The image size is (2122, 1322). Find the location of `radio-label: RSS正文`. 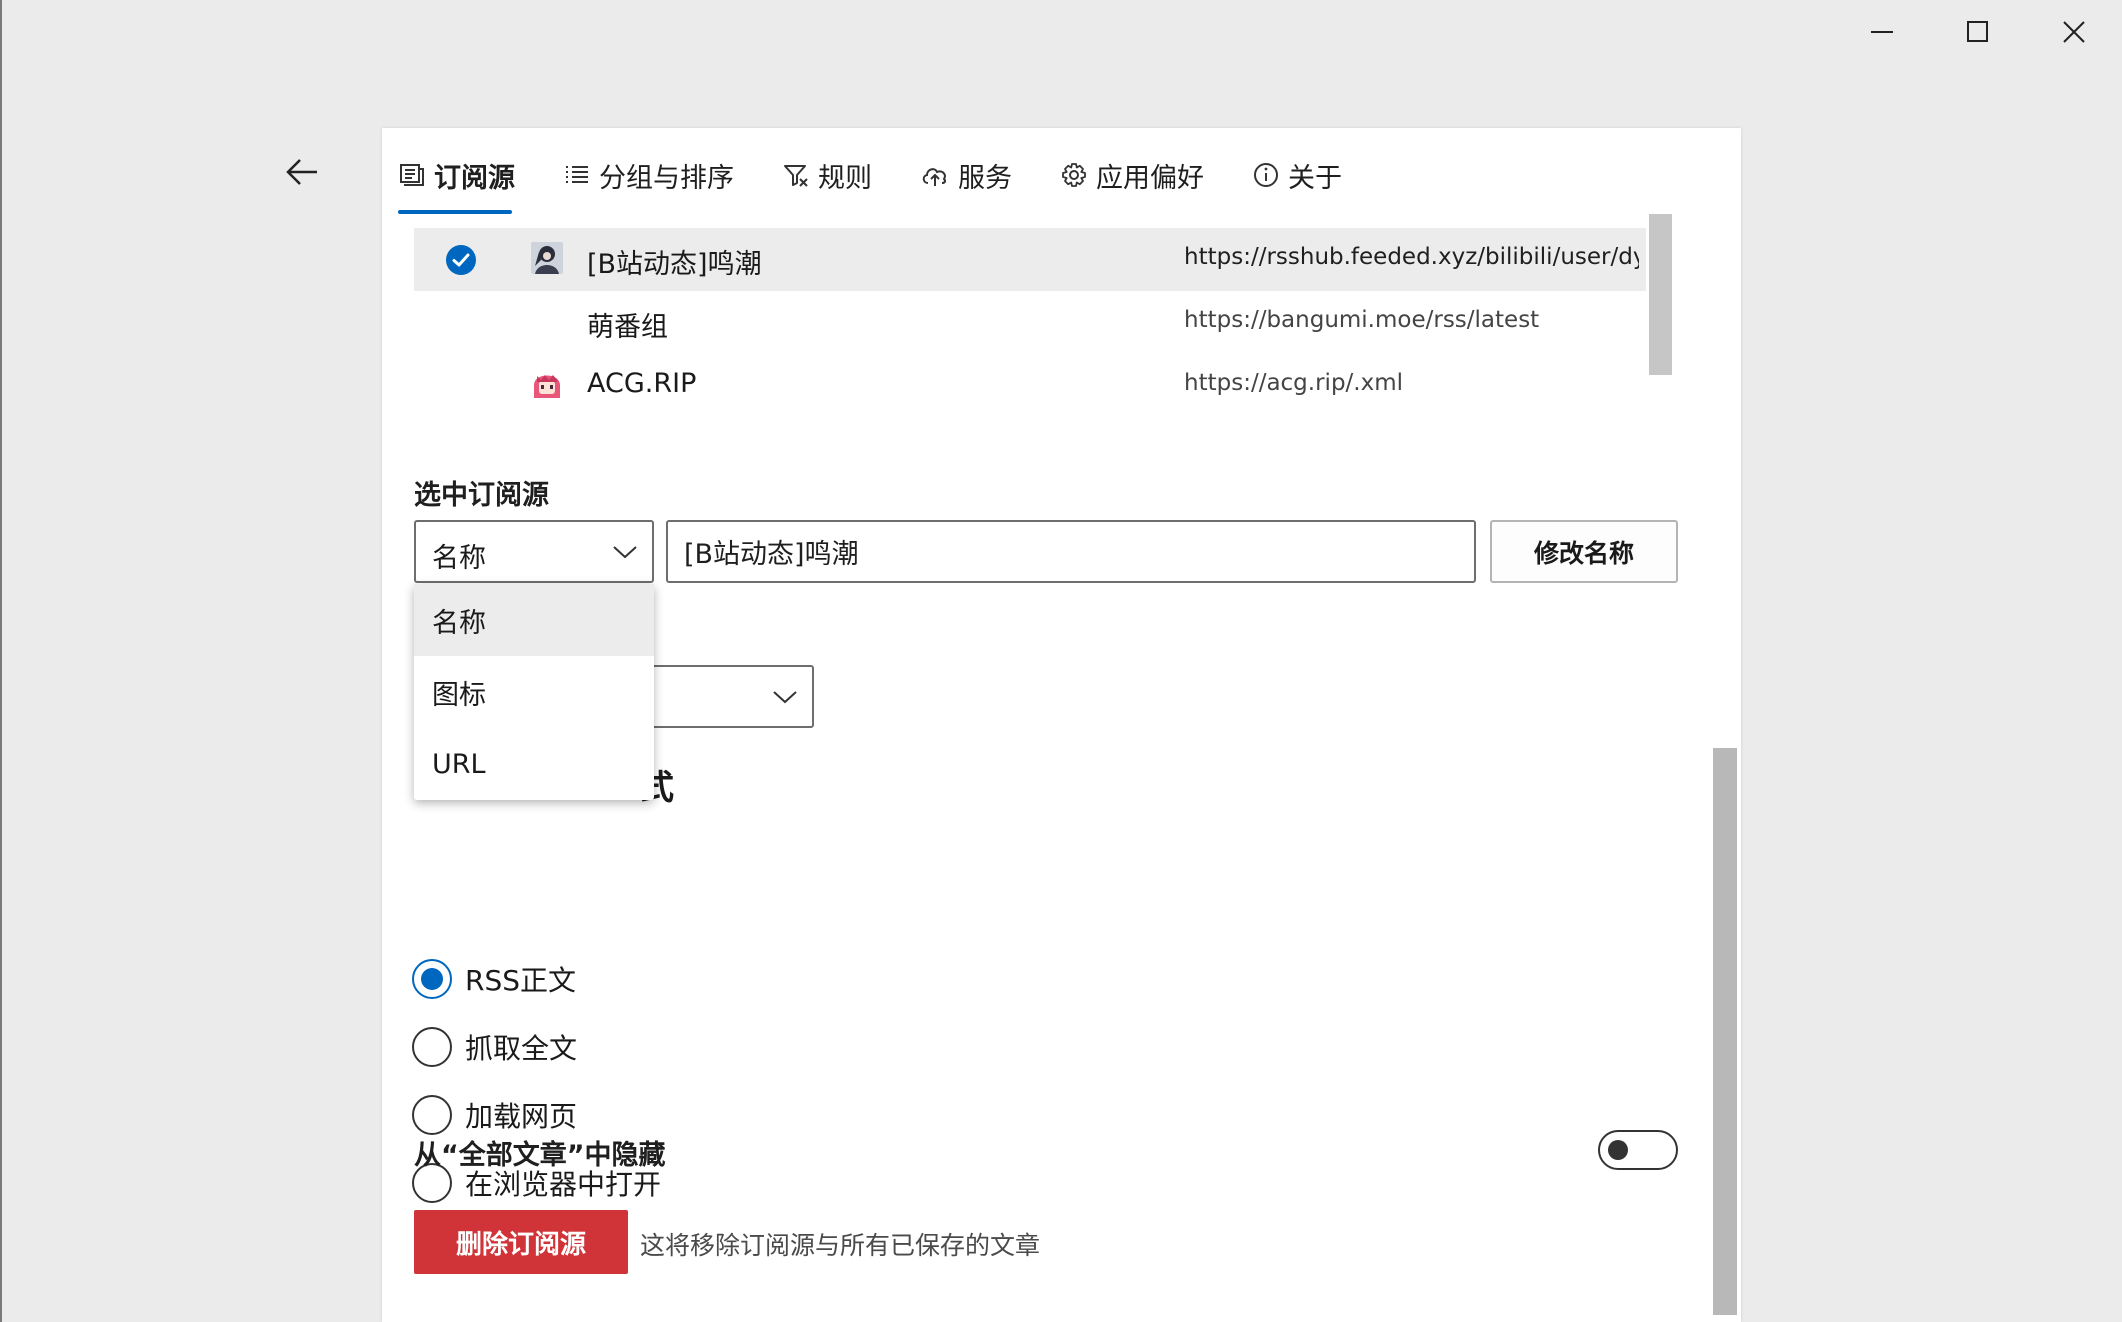

radio-label: RSS正文 is located at coordinates (521, 980).